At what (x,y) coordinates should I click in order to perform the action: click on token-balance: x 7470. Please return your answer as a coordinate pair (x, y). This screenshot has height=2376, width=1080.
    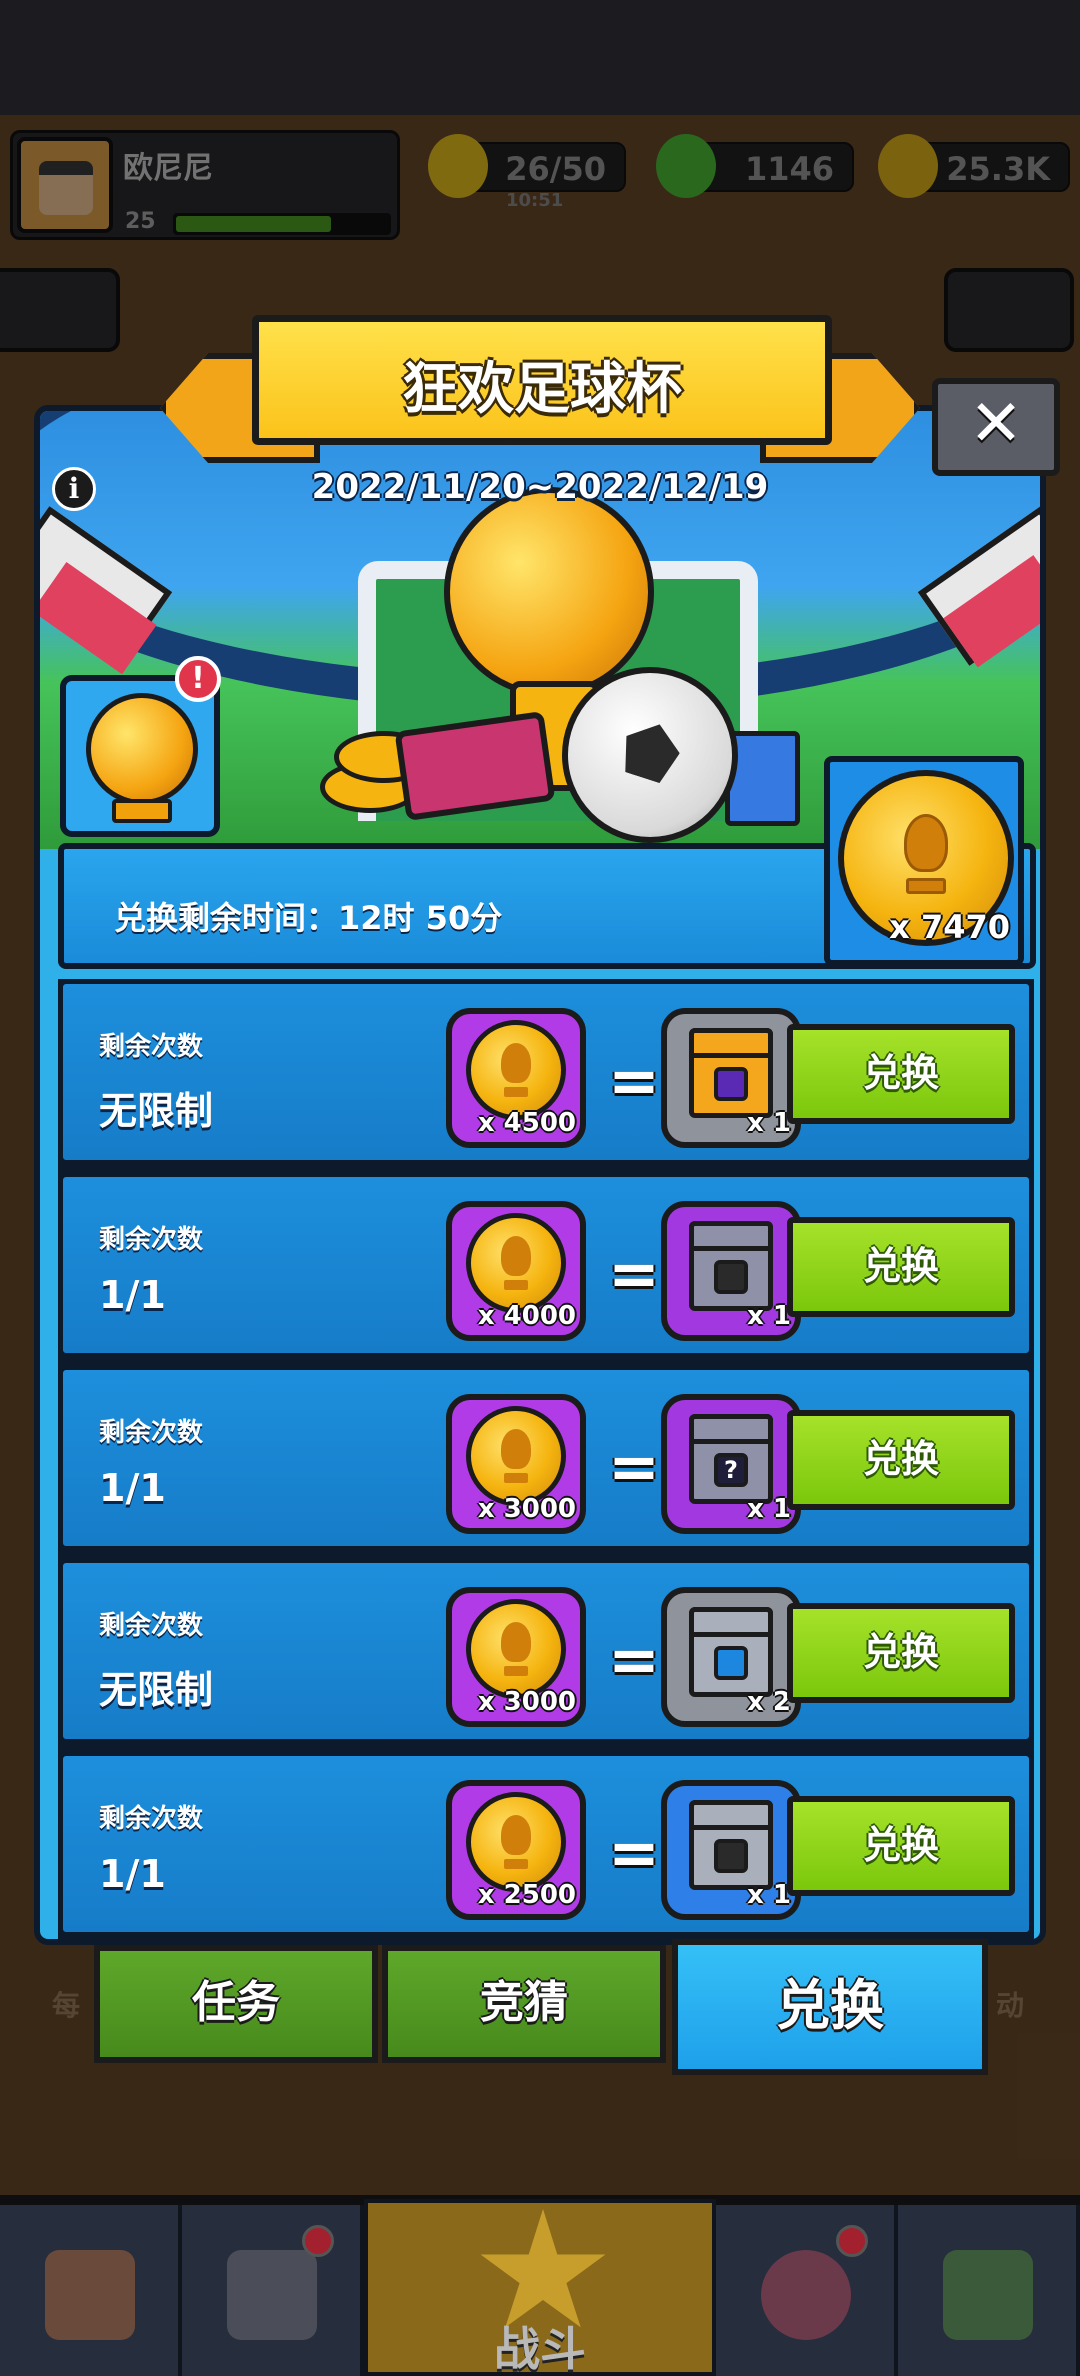
    Looking at the image, I should click on (924, 861).